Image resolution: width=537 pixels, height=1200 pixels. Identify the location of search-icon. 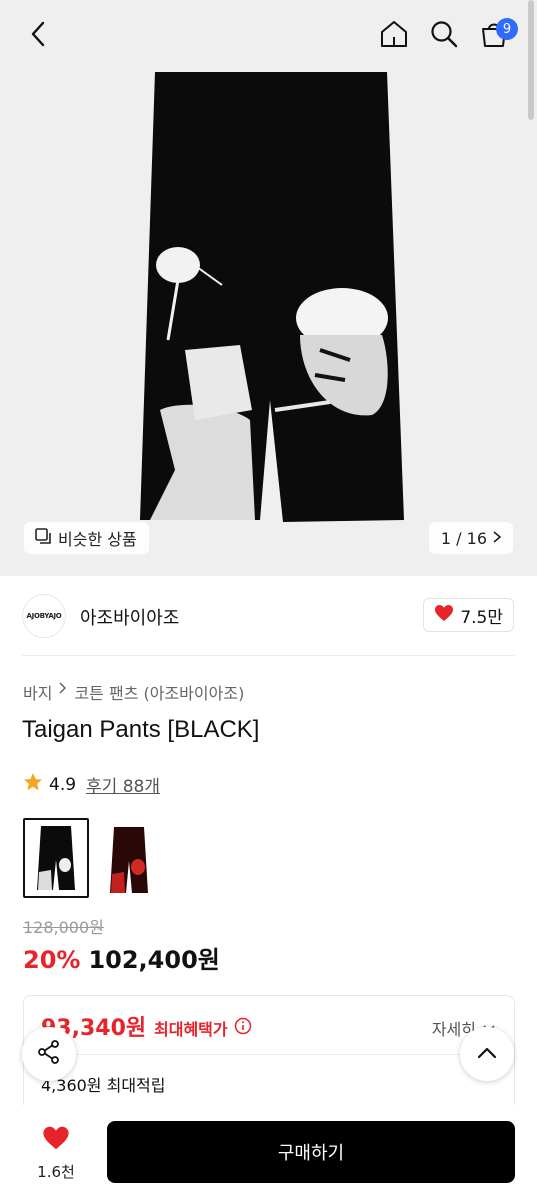
(444, 36).